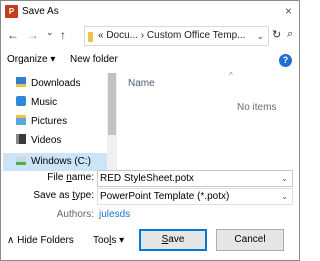 This screenshot has height=261, width=320. Describe the element at coordinates (21, 120) in the screenshot. I see `pictures-icon` at that location.